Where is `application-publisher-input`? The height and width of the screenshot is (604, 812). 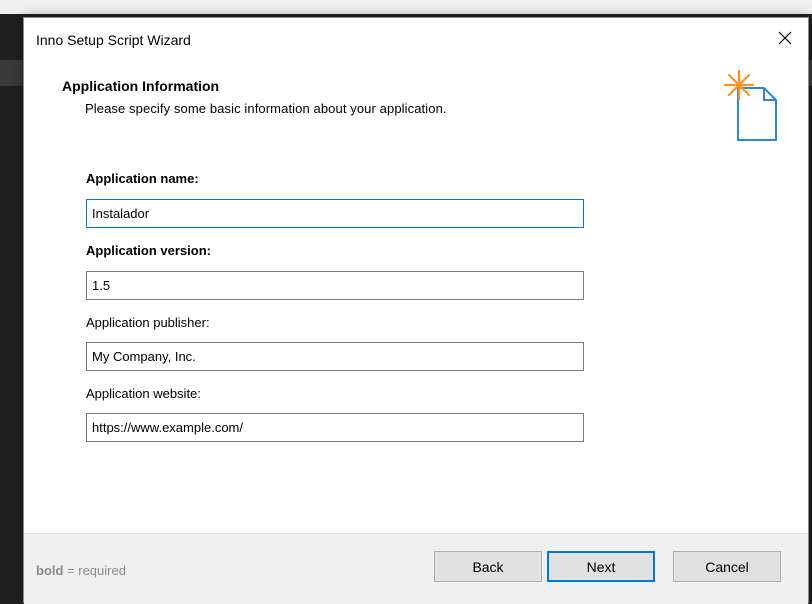
application-publisher-input is located at coordinates (335, 356).